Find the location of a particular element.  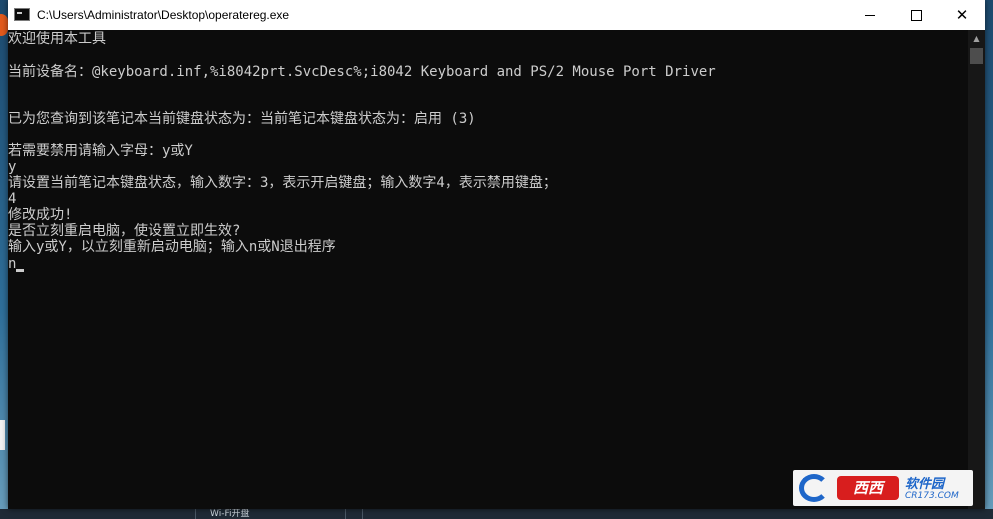

console-line-restart-question: 是否立刻重启电脑，使设置立即生效? is located at coordinates (124, 231).